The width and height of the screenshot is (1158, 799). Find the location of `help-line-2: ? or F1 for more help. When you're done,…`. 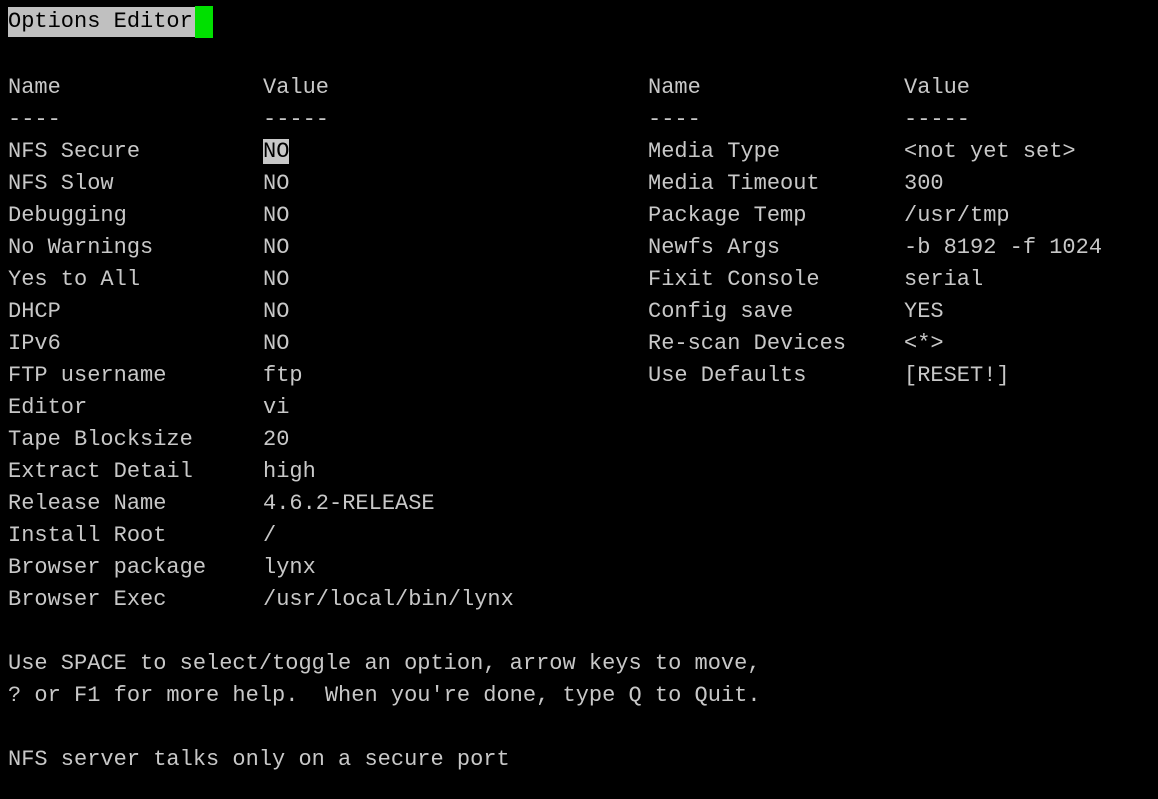

help-line-2: ? or F1 for more help. When you're done,… is located at coordinates (384, 695).